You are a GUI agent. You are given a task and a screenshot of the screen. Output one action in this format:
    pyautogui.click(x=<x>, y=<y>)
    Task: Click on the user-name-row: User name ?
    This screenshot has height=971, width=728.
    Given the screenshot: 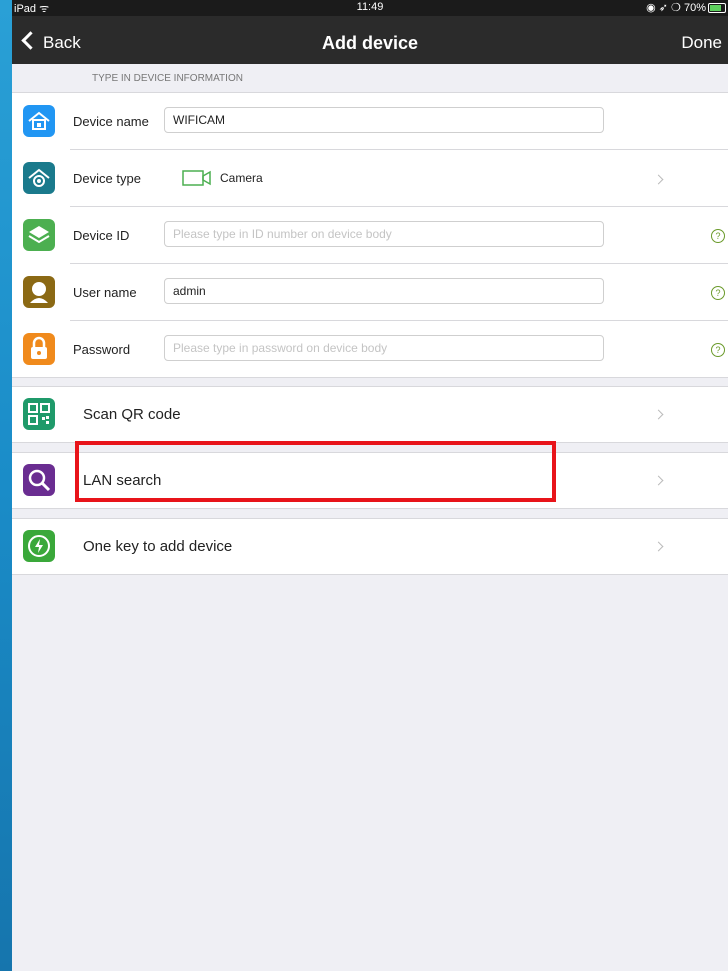 What is the action you would take?
    pyautogui.click(x=370, y=292)
    